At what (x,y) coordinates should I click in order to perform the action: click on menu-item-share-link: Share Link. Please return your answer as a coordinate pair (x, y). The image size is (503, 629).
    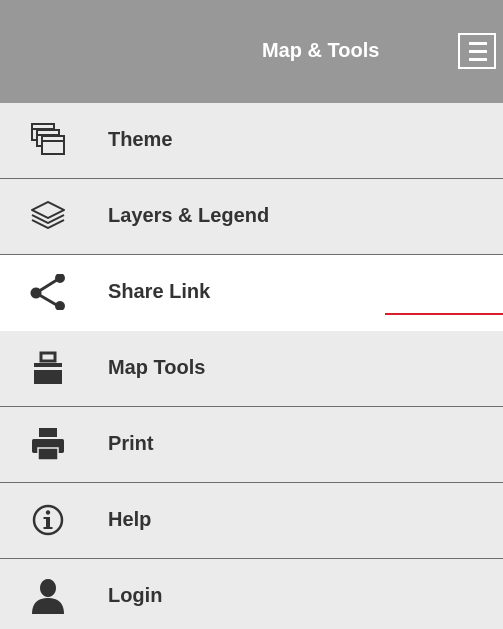
    Looking at the image, I should click on (251, 293).